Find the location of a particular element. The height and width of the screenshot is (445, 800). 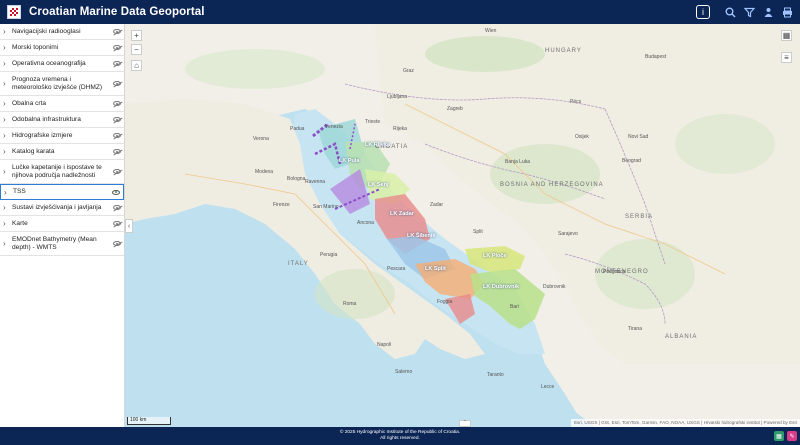

home-icon: ⌂ is located at coordinates (136, 65).